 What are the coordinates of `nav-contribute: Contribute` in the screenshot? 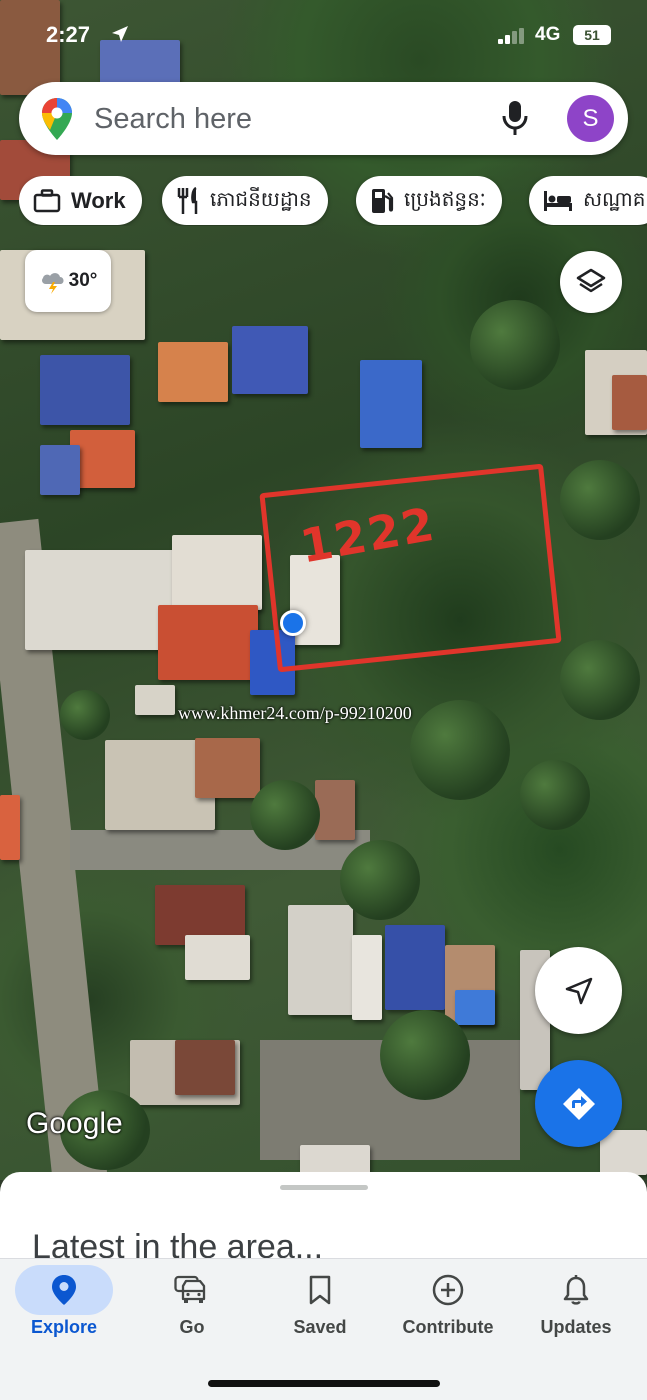 It's located at (448, 1309).